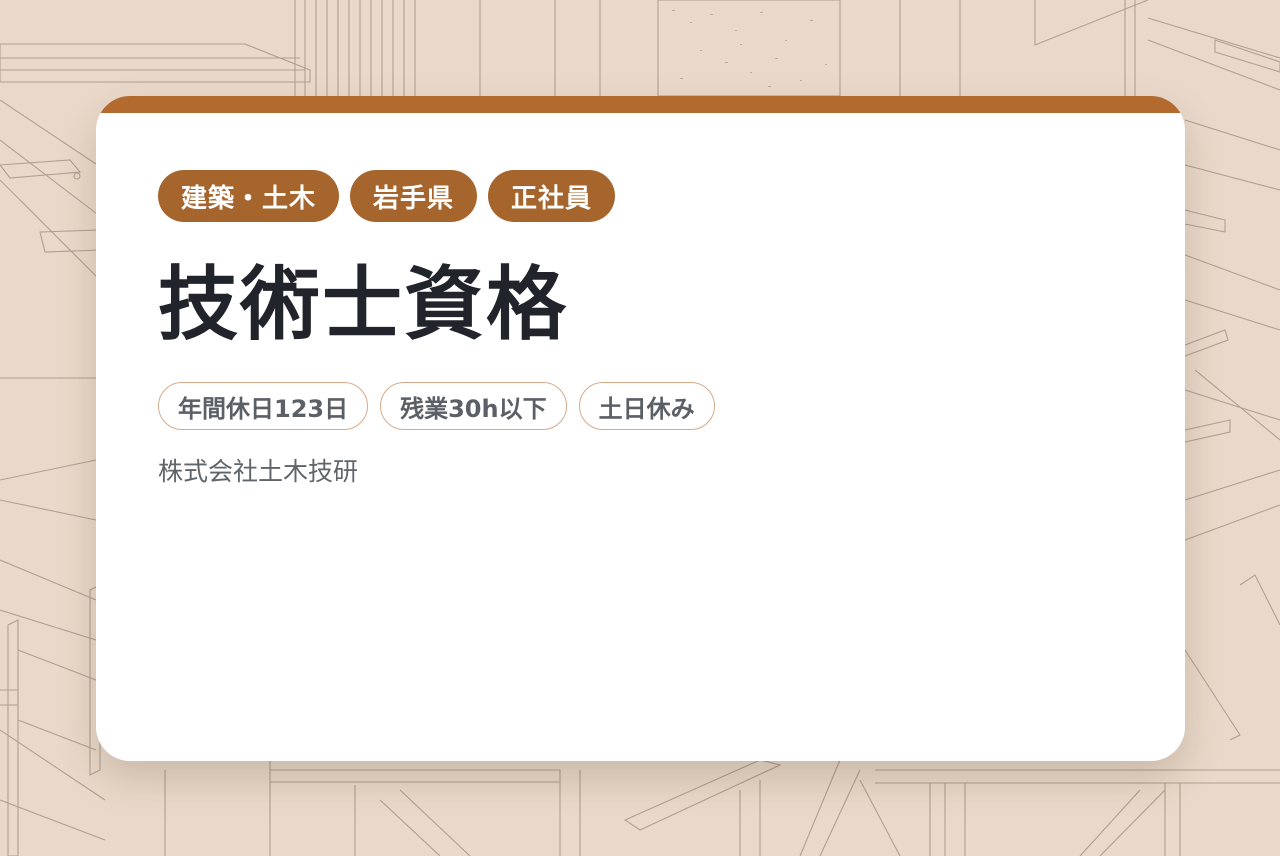  Describe the element at coordinates (414, 196) in the screenshot. I see `tag-location: 岩手県` at that location.